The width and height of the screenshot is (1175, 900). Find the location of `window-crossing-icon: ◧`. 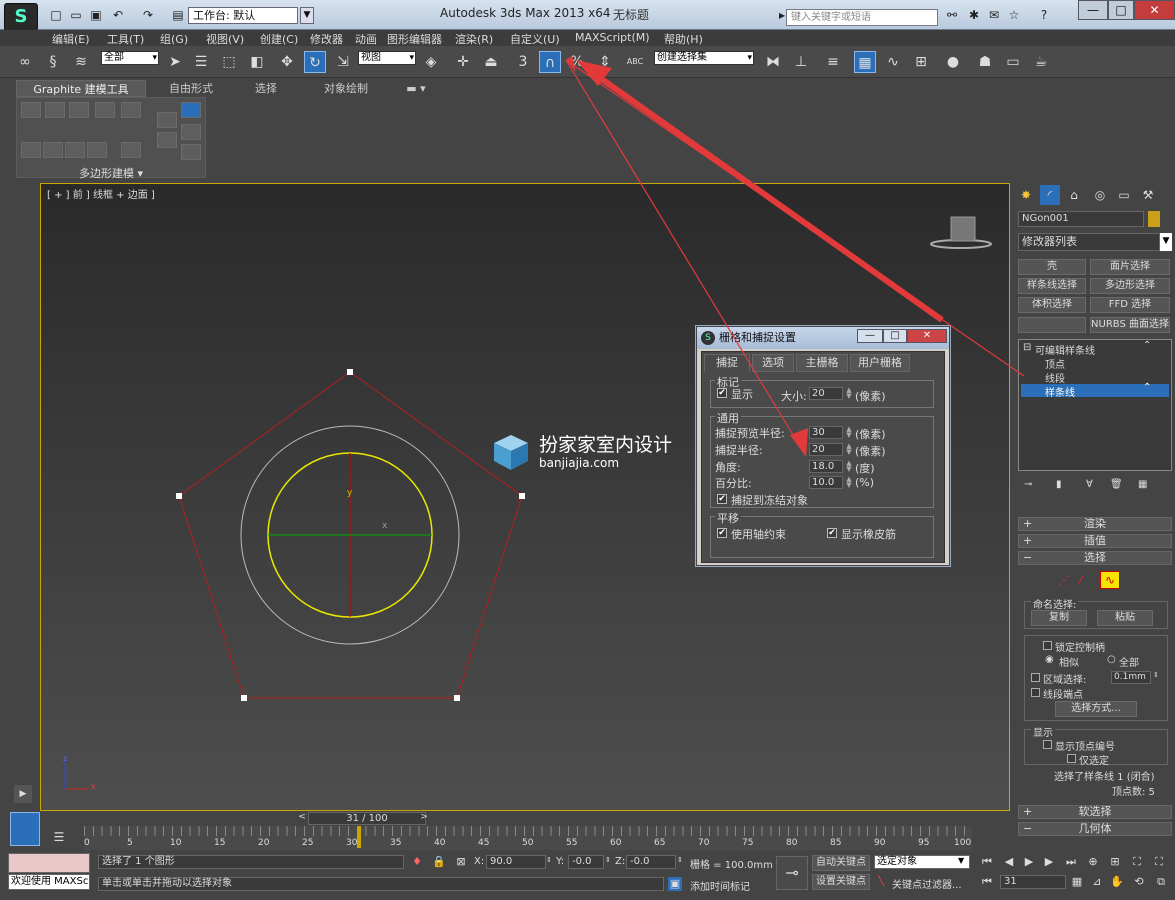

window-crossing-icon: ◧ is located at coordinates (257, 62).